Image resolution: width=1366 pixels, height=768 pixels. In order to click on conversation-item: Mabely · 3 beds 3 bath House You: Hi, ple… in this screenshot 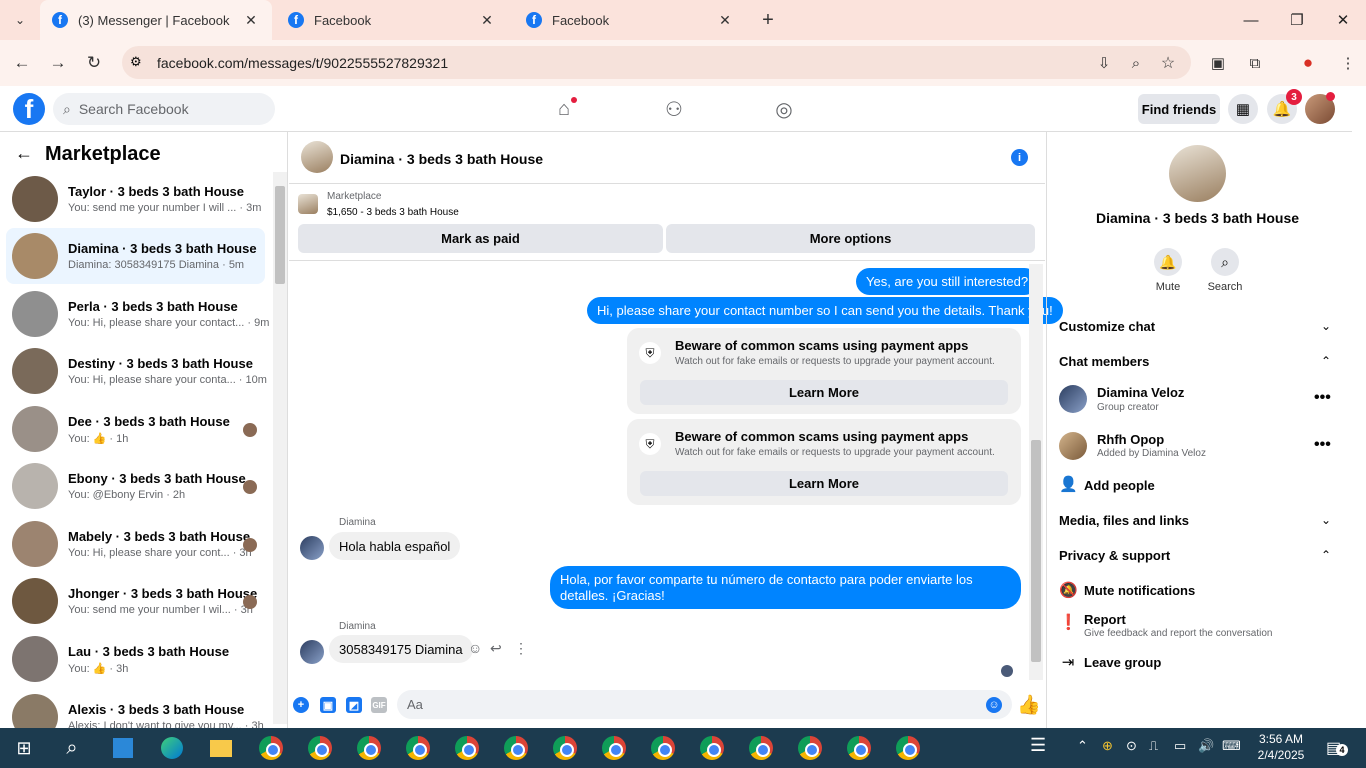, I will do `click(135, 544)`.